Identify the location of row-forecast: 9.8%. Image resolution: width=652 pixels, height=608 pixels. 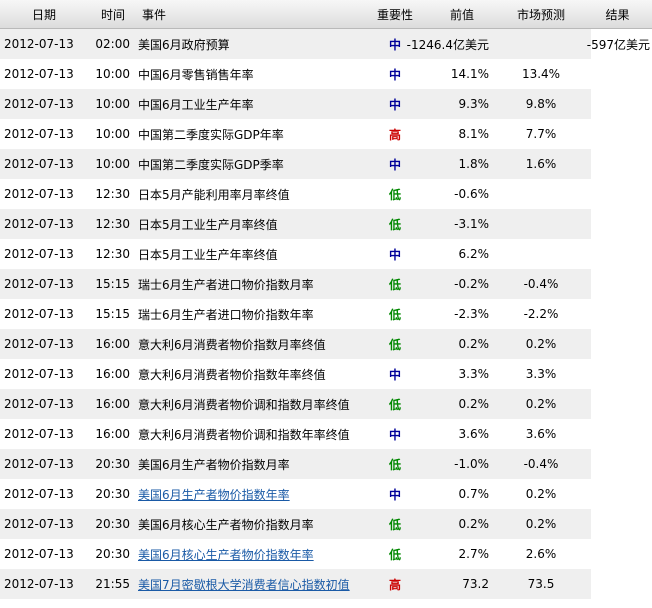
(541, 104).